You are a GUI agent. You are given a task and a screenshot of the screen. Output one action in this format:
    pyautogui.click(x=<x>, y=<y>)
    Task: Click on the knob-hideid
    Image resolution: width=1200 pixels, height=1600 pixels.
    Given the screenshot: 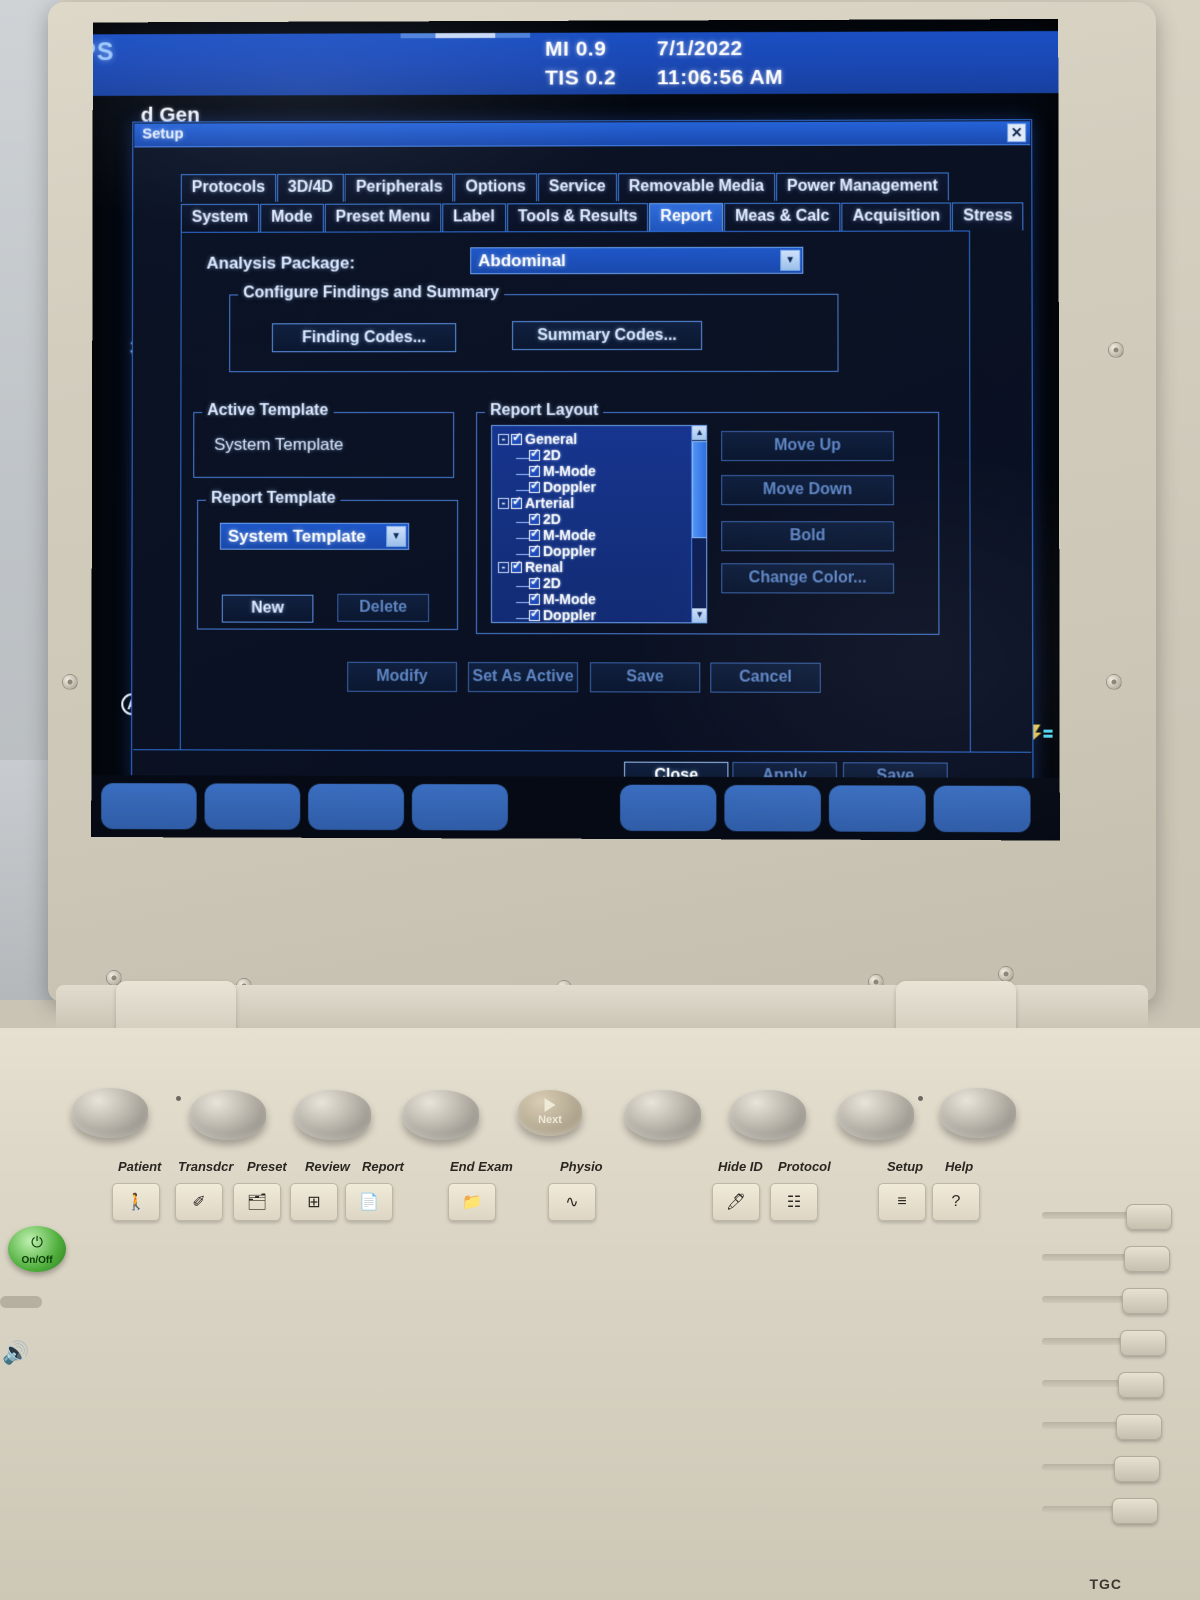 What is the action you would take?
    pyautogui.click(x=768, y=1115)
    